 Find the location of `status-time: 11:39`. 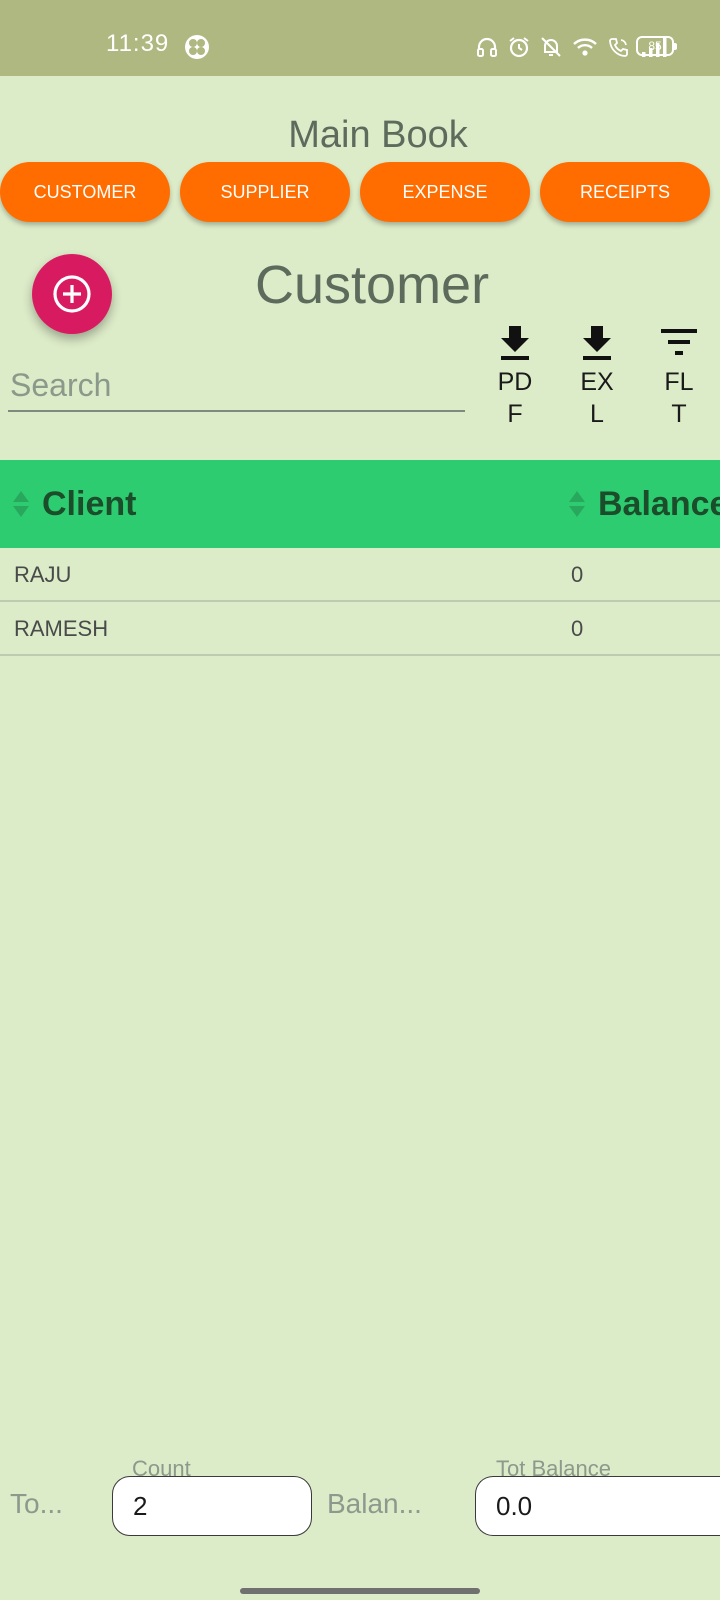

status-time: 11:39 is located at coordinates (138, 43).